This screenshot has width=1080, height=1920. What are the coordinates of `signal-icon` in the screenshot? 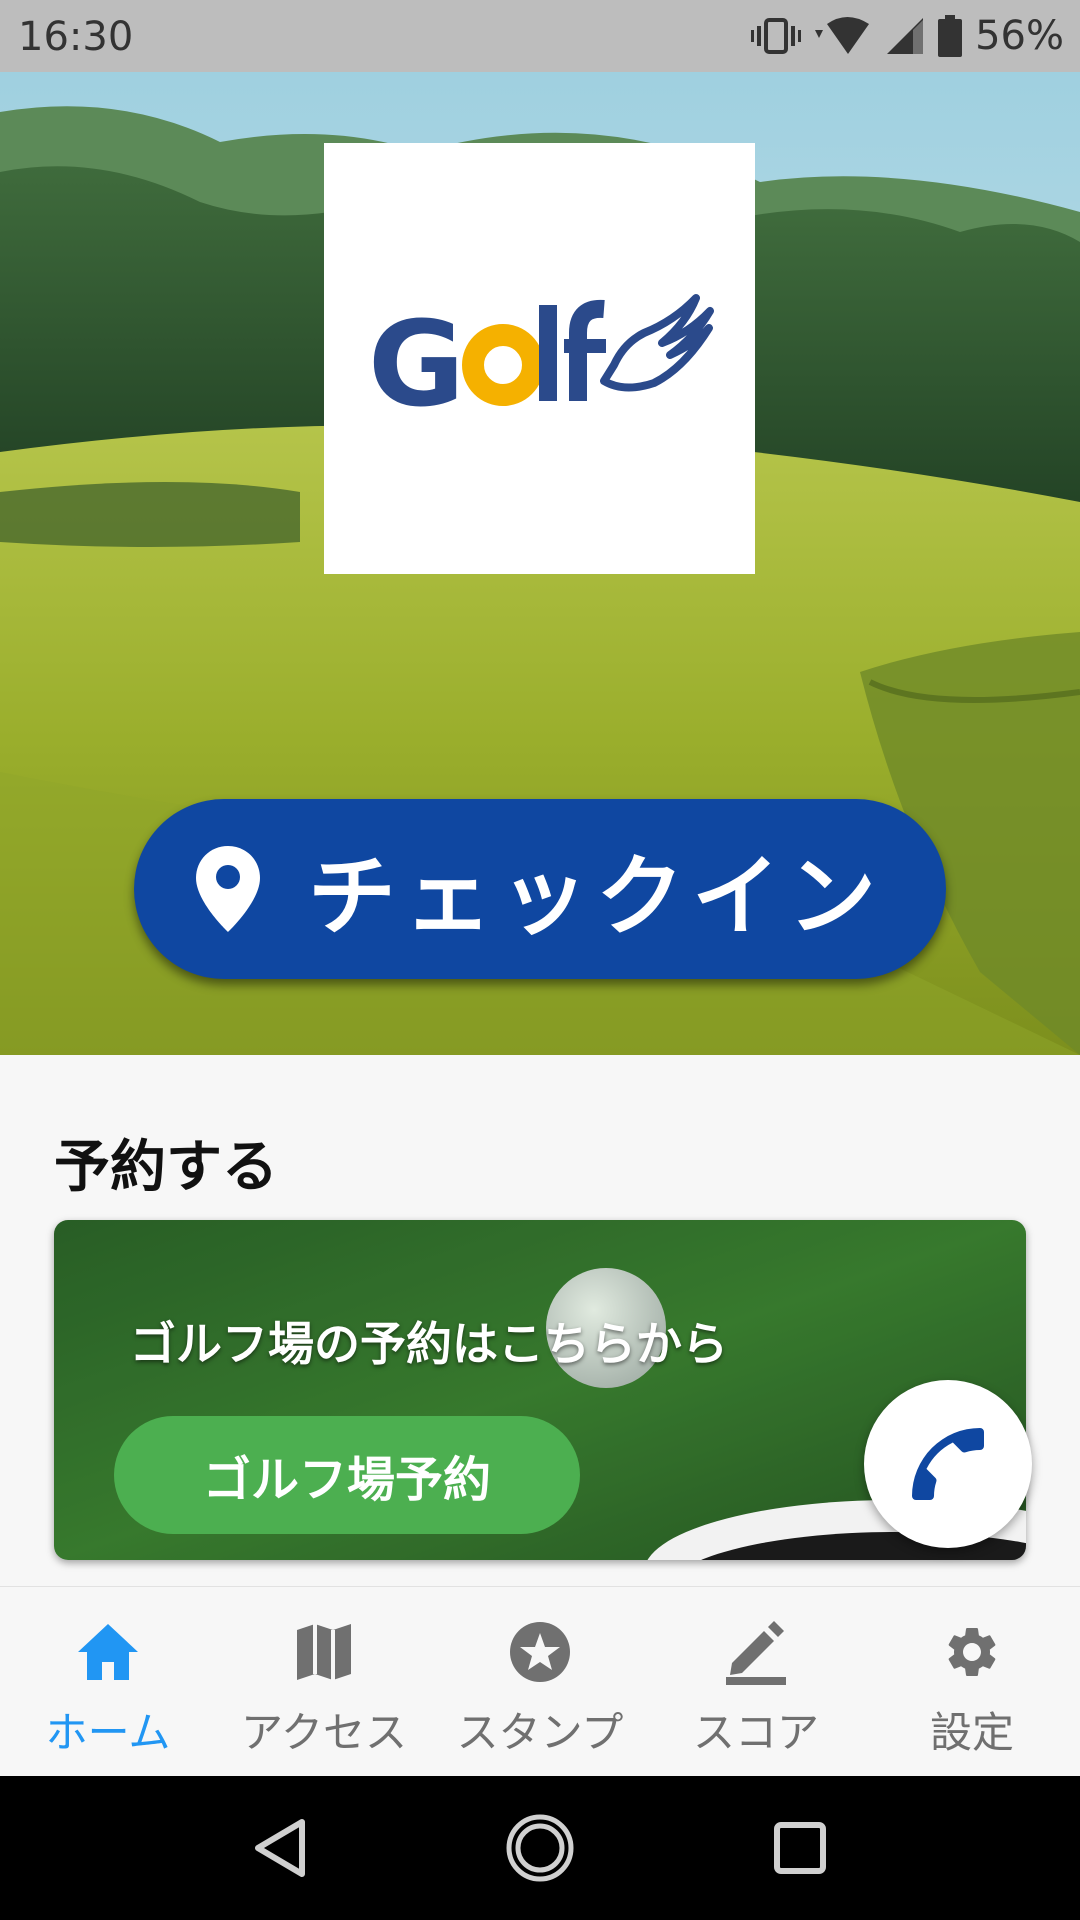 It's located at (905, 36).